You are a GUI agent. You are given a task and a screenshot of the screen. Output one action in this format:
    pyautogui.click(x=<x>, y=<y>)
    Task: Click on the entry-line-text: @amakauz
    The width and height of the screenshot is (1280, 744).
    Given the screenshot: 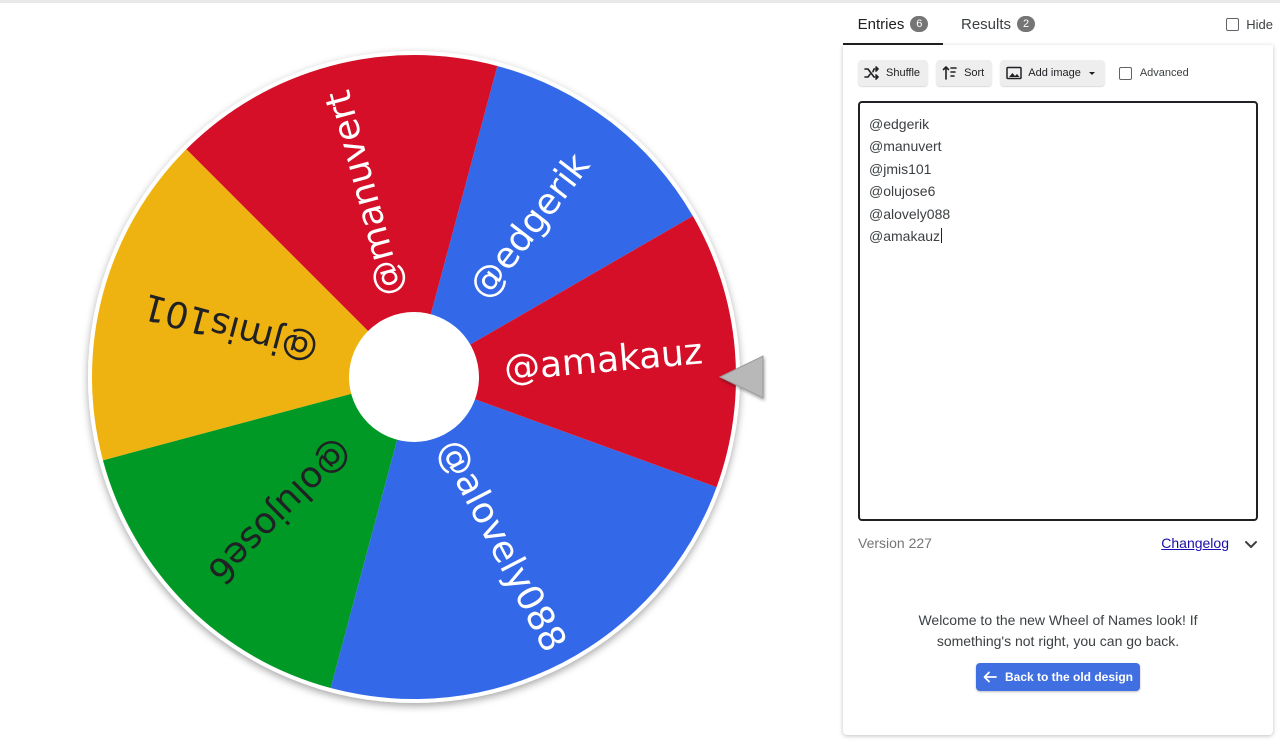 What is the action you would take?
    pyautogui.click(x=905, y=236)
    